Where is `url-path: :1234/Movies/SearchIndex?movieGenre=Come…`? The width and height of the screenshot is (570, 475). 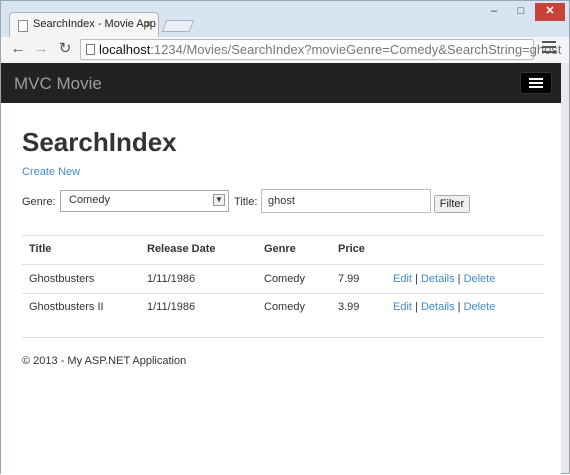
url-path: :1234/Movies/SearchIndex?movieGenre=Come… is located at coordinates (356, 49).